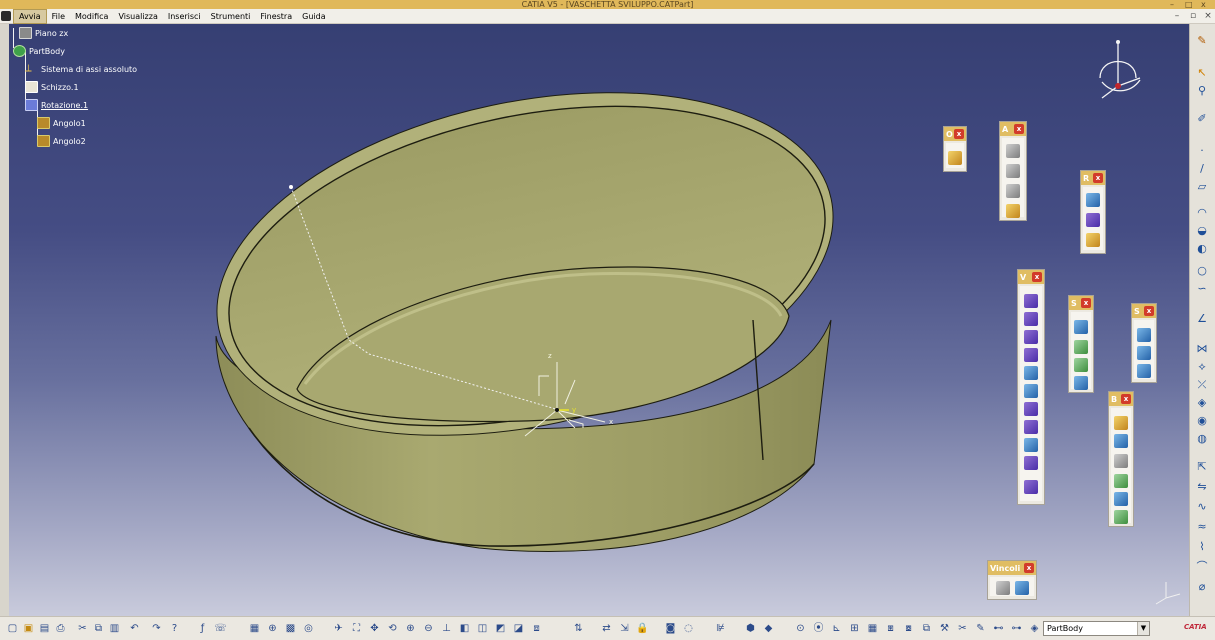 This screenshot has width=1215, height=640. Describe the element at coordinates (1093, 200) in the screenshot. I see `rotate-icon` at that location.